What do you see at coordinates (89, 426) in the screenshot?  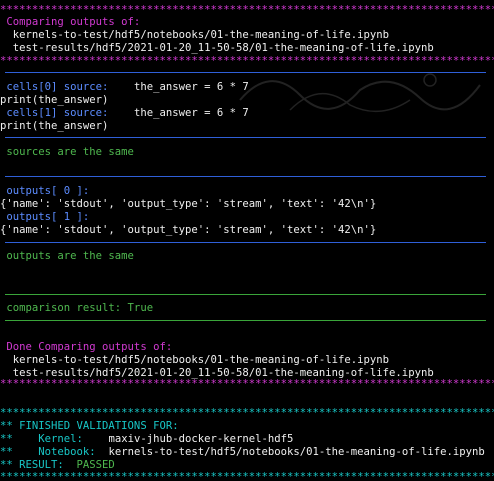 I see `finished-validations-title: ** FINISHED VALIDATIONS FOR:` at bounding box center [89, 426].